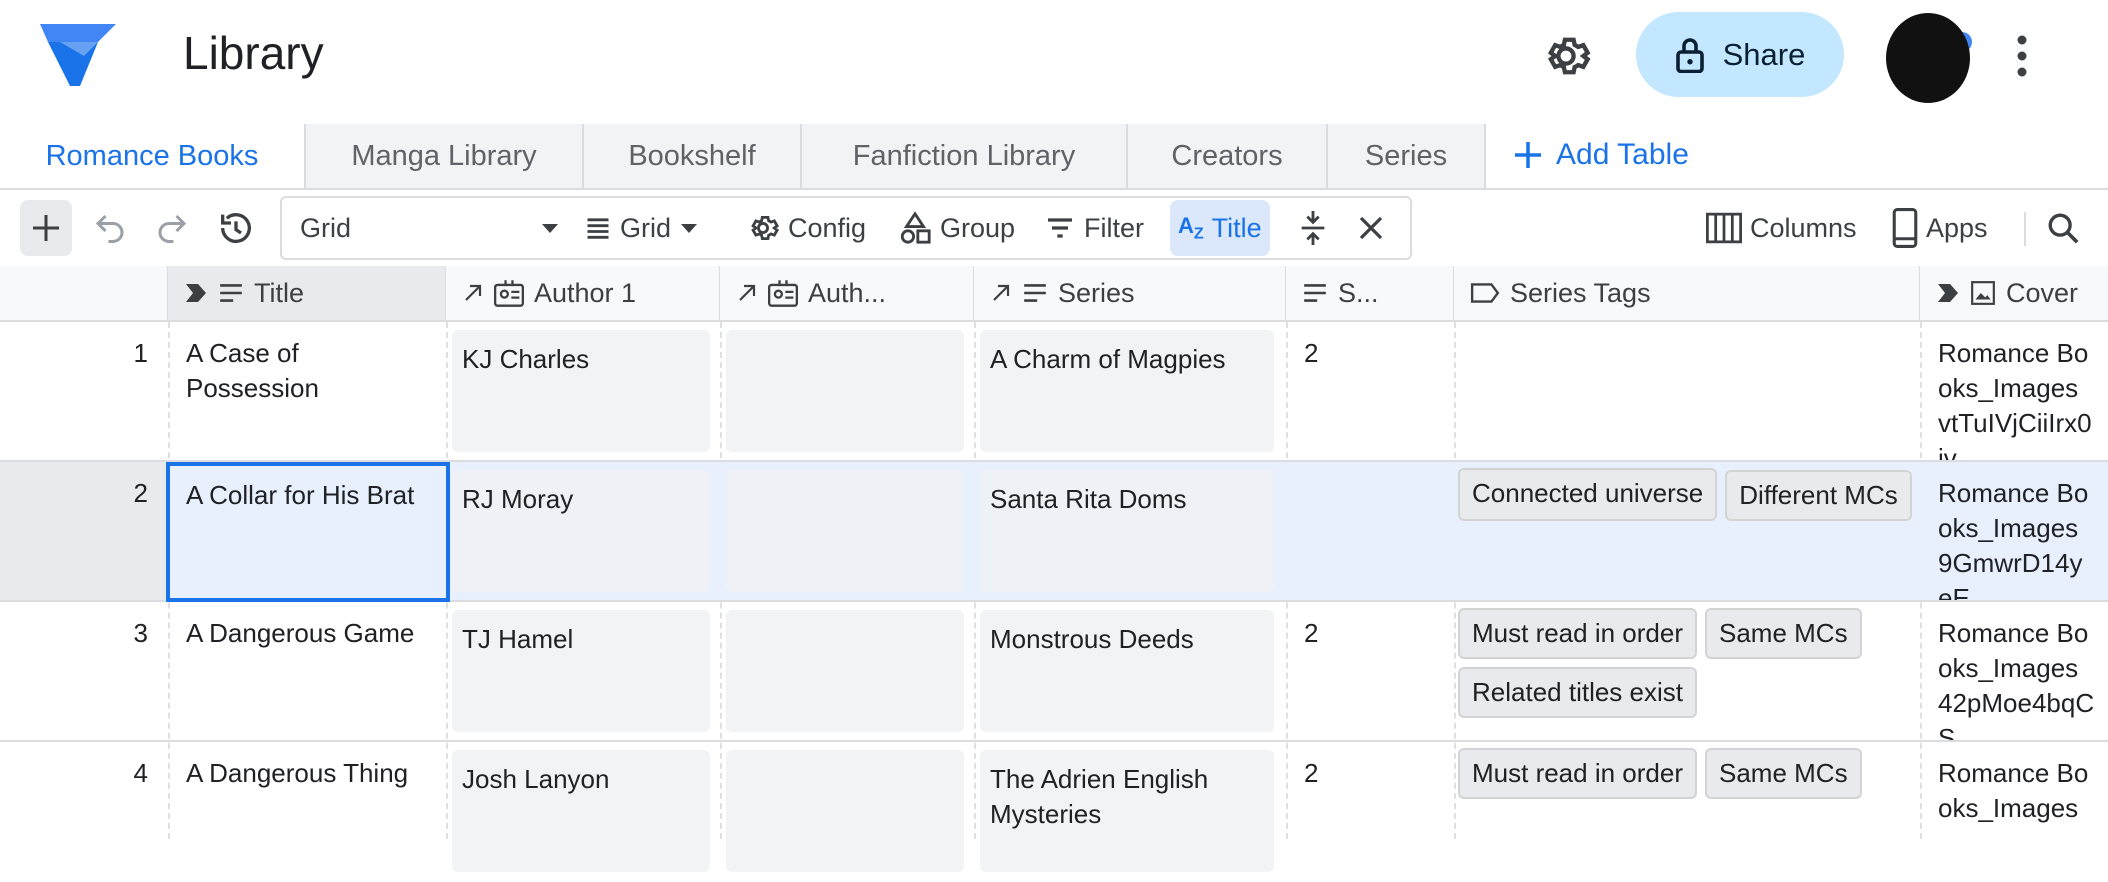 The image size is (2108, 882). I want to click on column-header-label: Author 1, so click(585, 292).